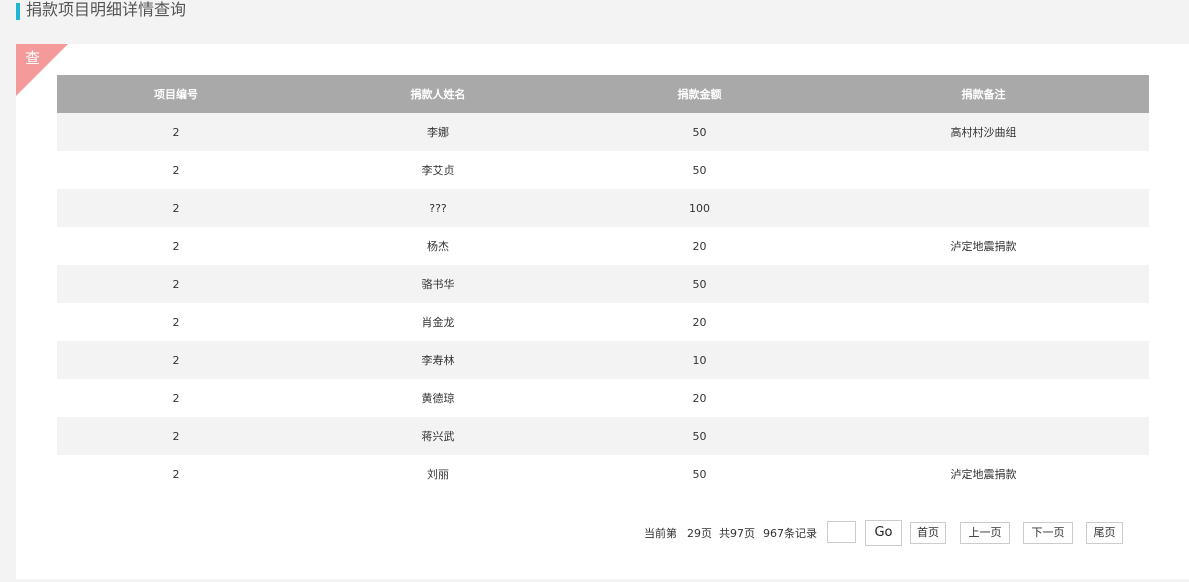 This screenshot has height=582, width=1189. I want to click on cell-remark: 高村村沙曲组, so click(983, 132).